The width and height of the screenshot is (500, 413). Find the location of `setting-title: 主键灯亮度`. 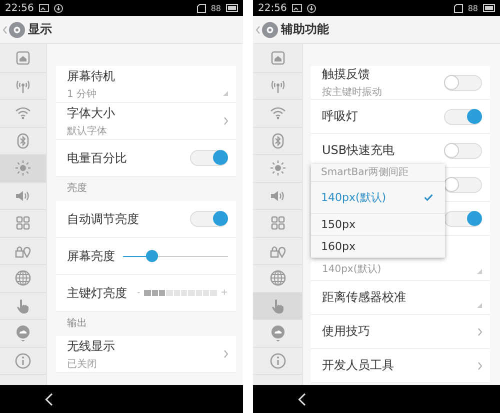

setting-title: 主键灯亮度 is located at coordinates (97, 293).